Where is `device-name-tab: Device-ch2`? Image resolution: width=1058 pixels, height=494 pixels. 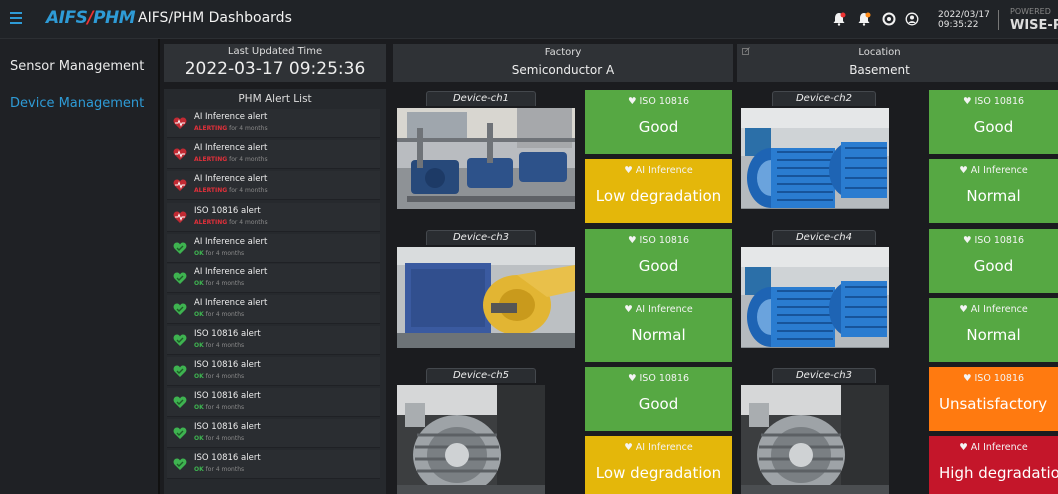
device-name-tab: Device-ch2 is located at coordinates (824, 98).